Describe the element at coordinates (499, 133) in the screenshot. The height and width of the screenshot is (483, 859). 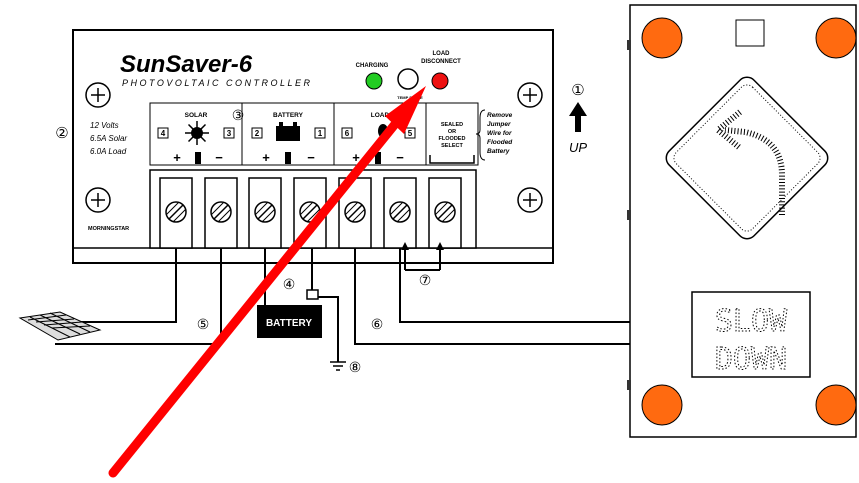
I see `jumper-note-3: Wire for` at that location.